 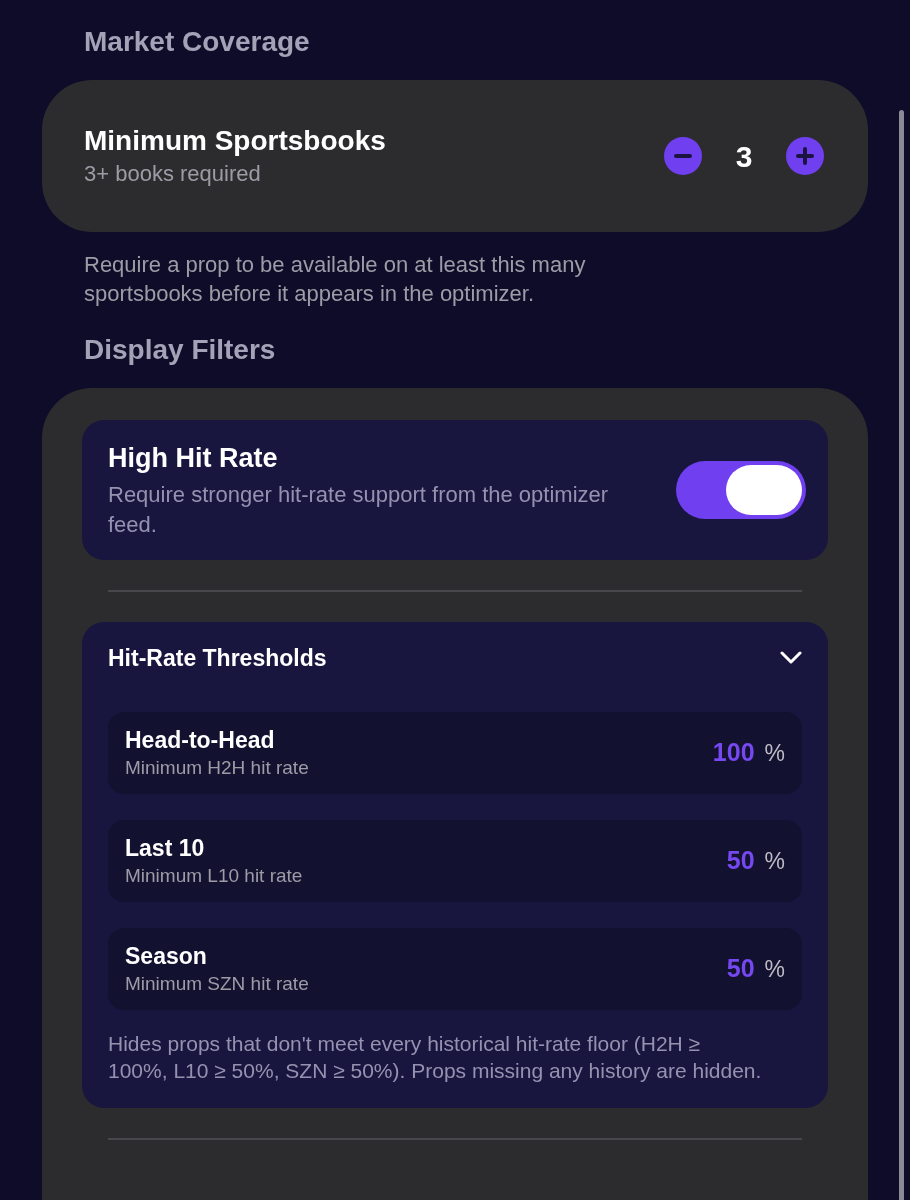 I want to click on increment-button, so click(x=805, y=156).